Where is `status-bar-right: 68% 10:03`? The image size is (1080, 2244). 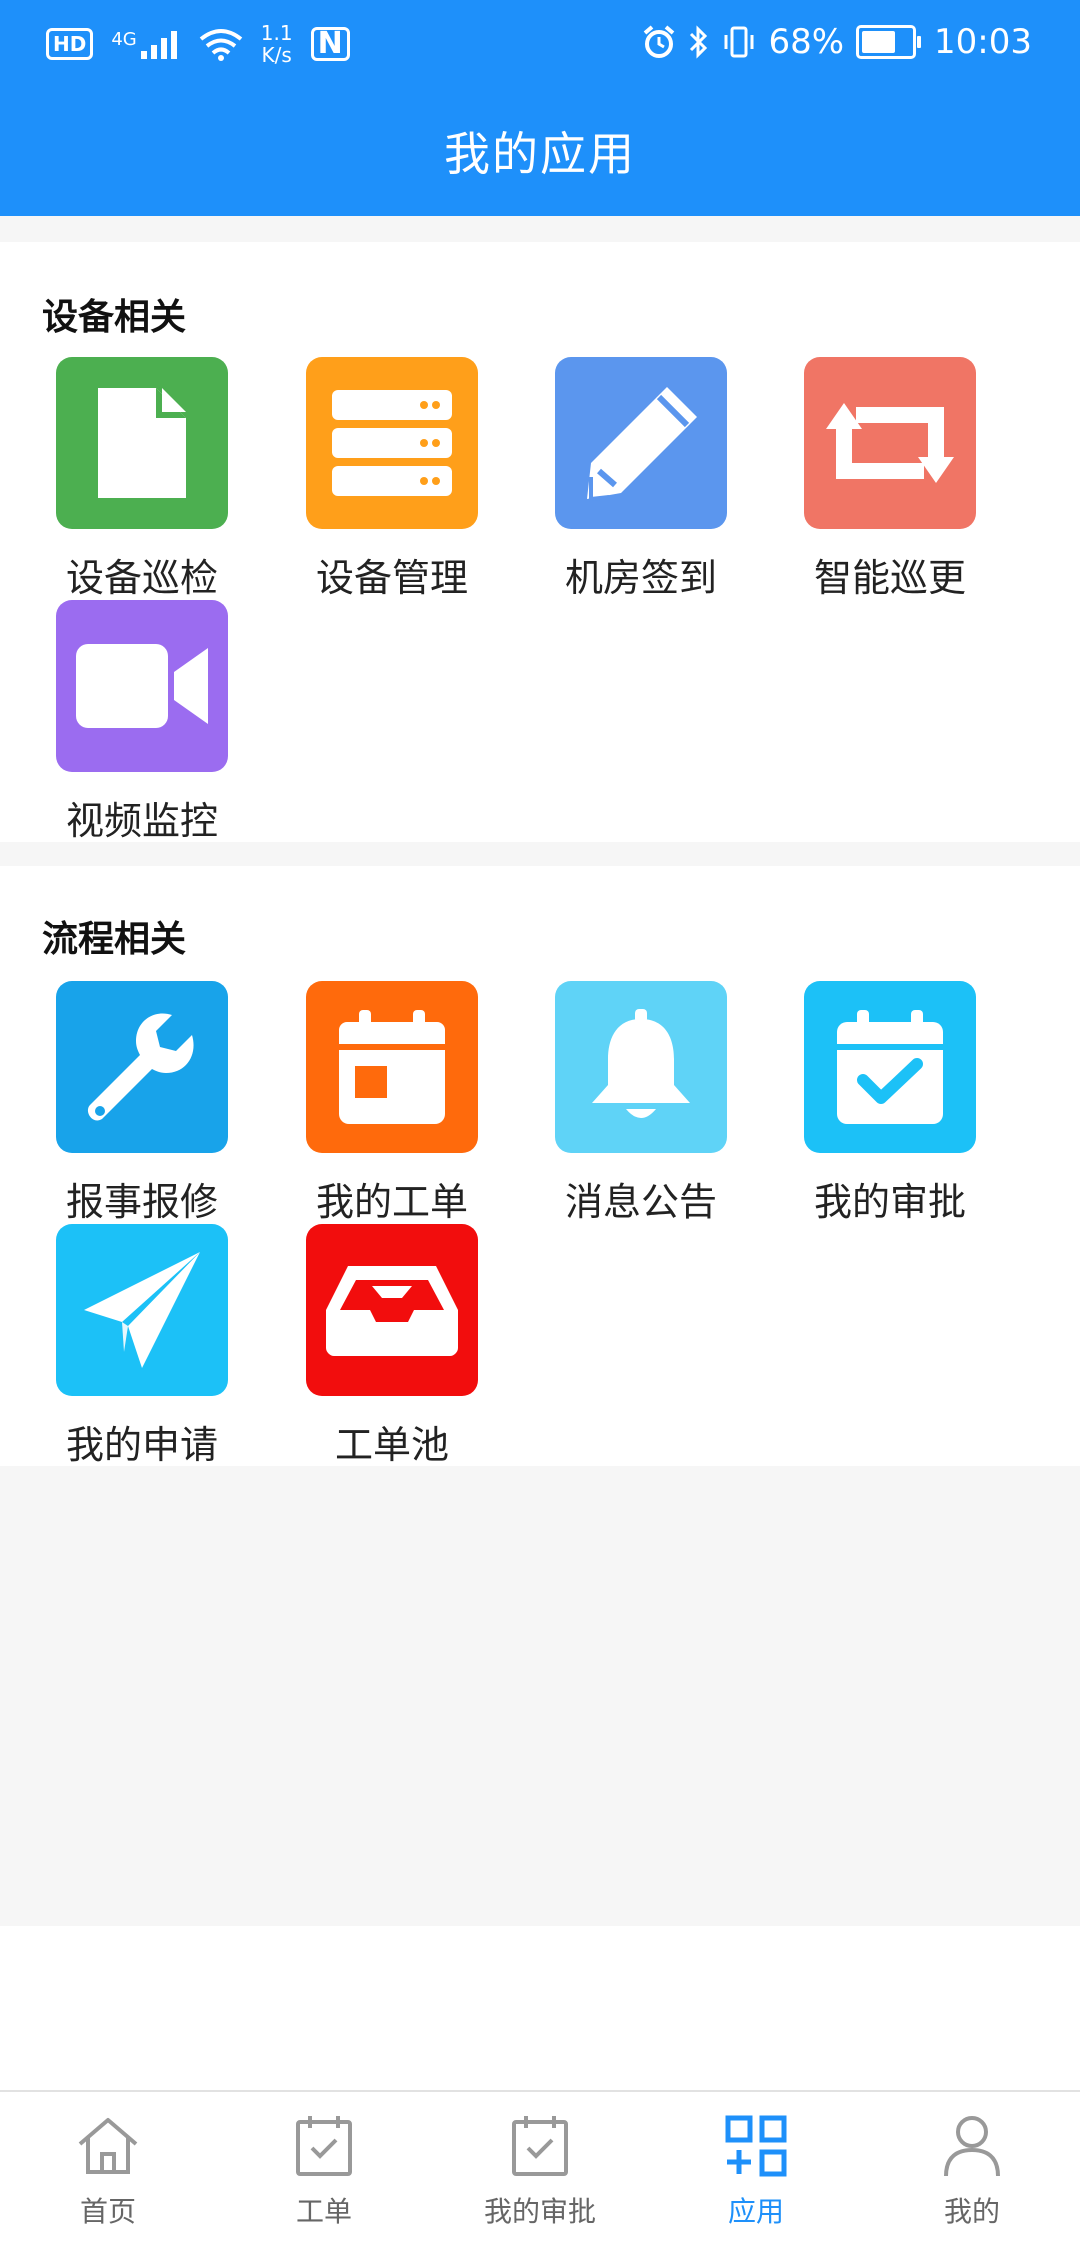
status-bar-right: 68% 10:03 is located at coordinates (837, 42).